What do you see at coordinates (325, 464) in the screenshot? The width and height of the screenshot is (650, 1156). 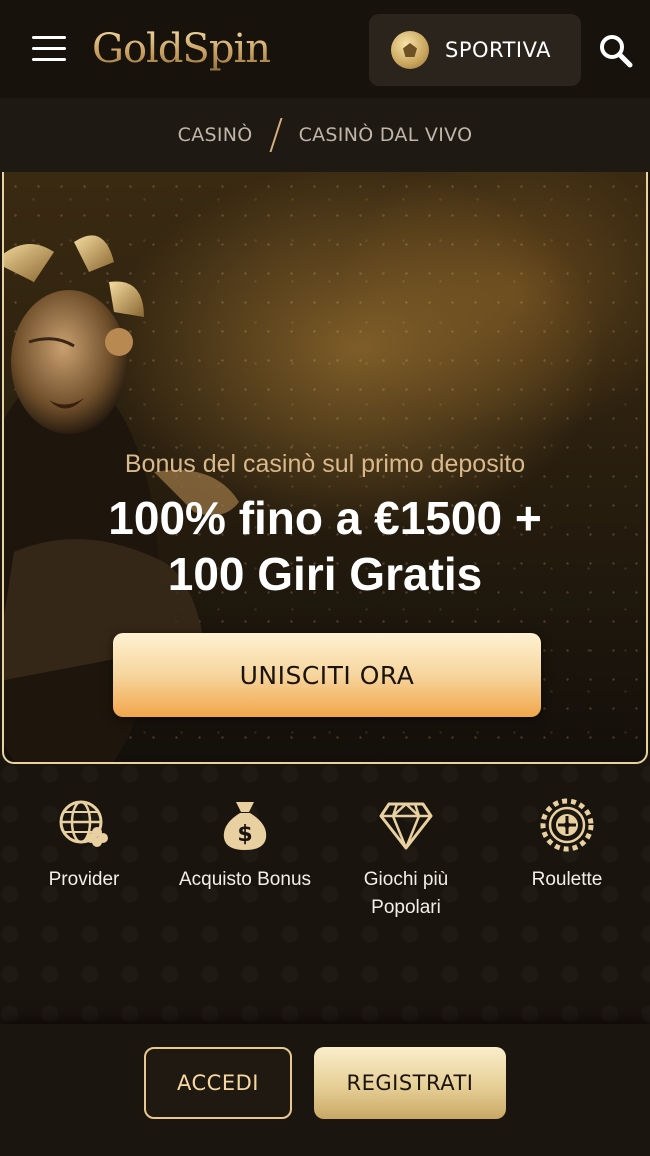 I see `hero-subtitle: Bonus del casinò sul primo deposito` at bounding box center [325, 464].